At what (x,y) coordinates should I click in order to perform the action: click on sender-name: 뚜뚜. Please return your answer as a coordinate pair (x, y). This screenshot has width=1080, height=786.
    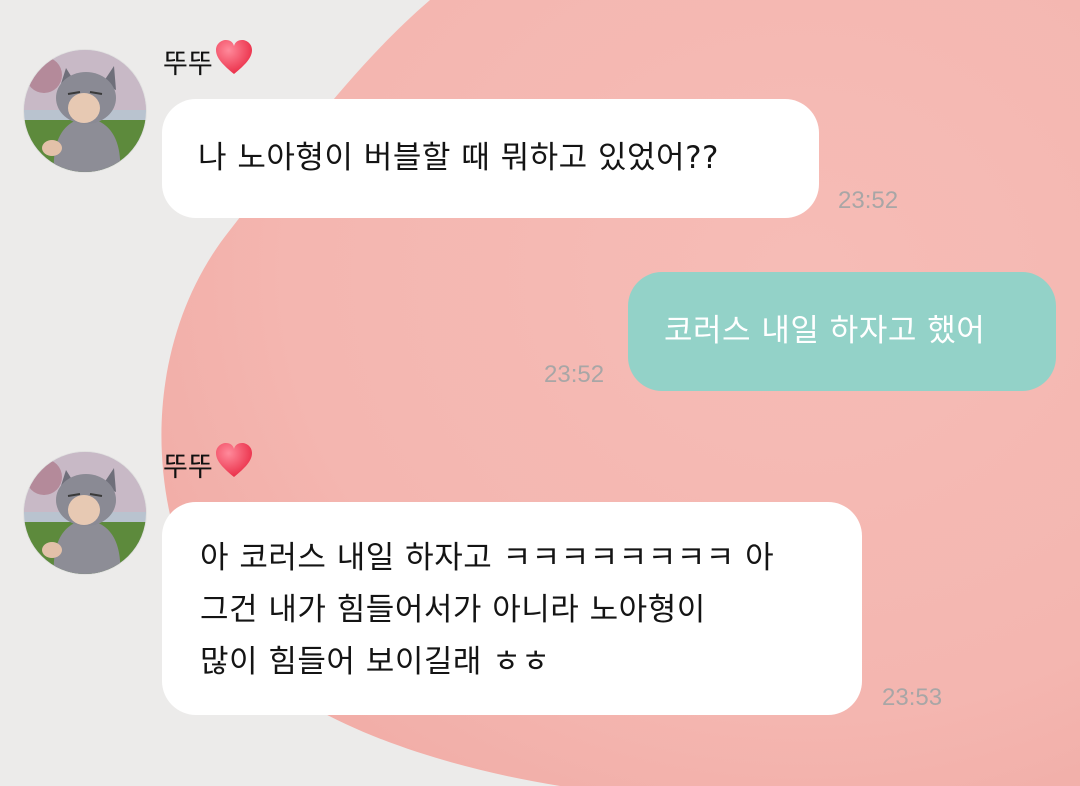
    Looking at the image, I should click on (208, 464).